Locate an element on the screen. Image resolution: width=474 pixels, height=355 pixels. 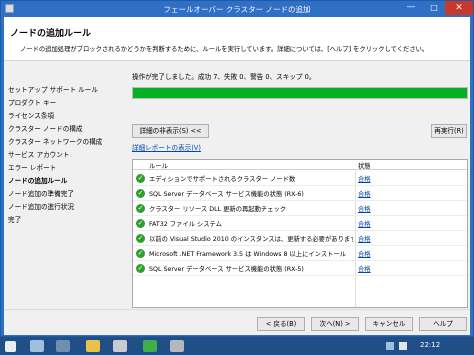
taskbar: 22:12 is located at coordinates (237, 346).